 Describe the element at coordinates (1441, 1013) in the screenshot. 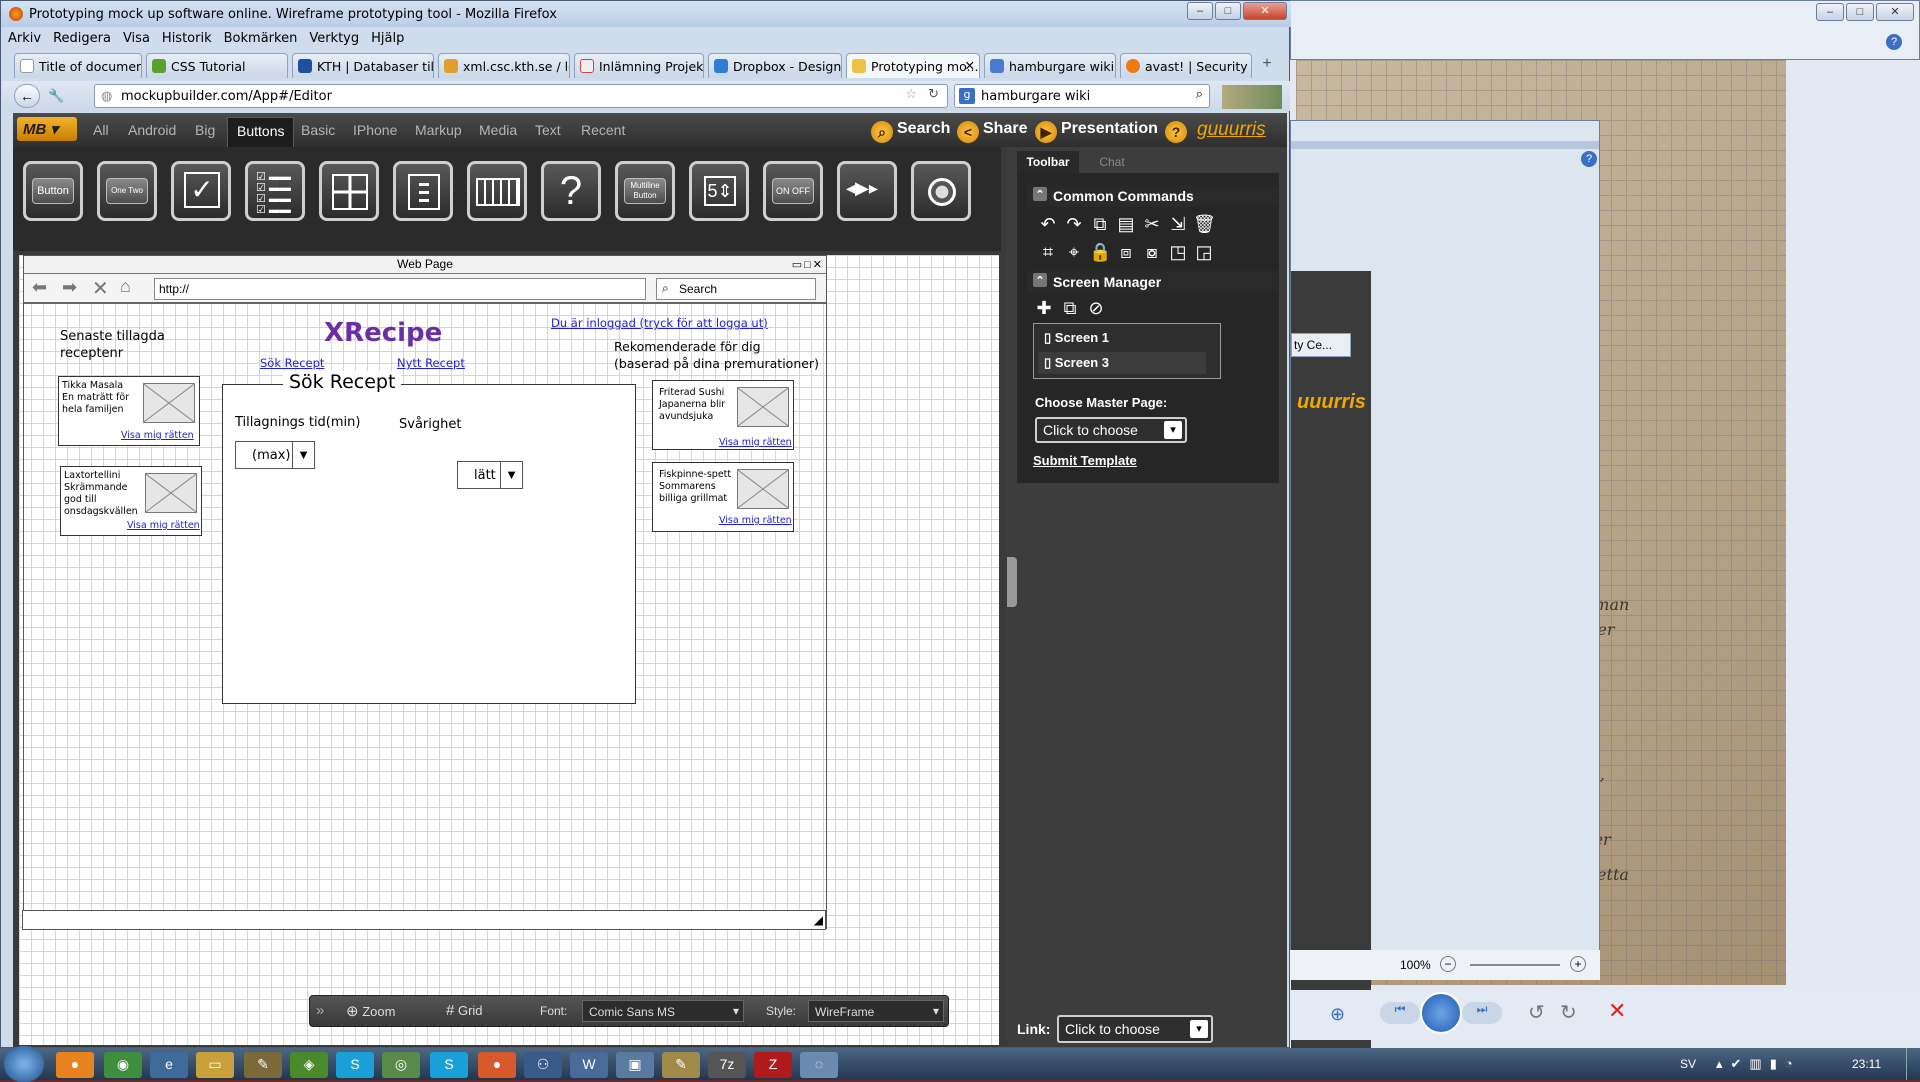

I see `slideshow-button` at that location.